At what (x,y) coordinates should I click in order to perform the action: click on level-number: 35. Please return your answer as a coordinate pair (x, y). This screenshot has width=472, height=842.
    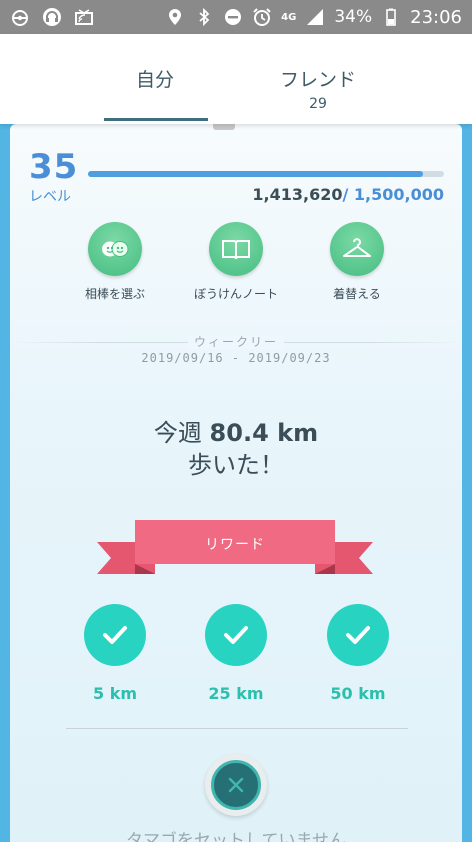
    Looking at the image, I should click on (54, 167).